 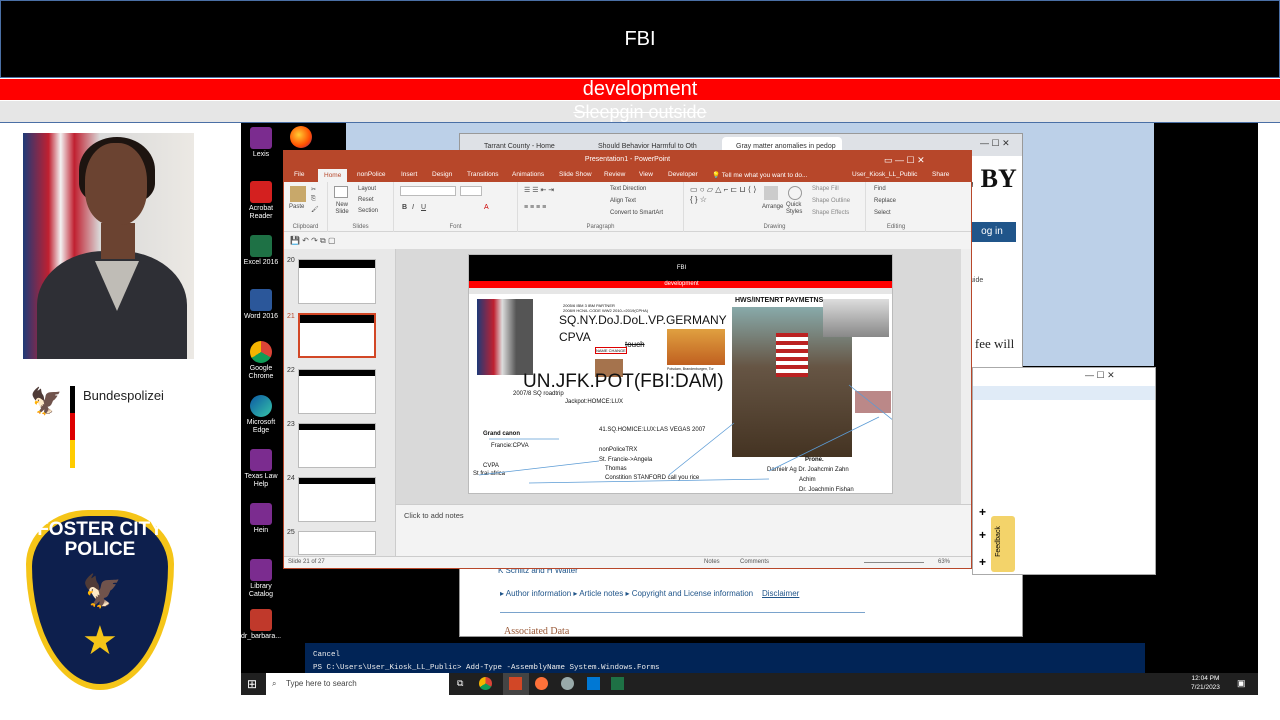 I want to click on paste-button: Paste, so click(x=296, y=207).